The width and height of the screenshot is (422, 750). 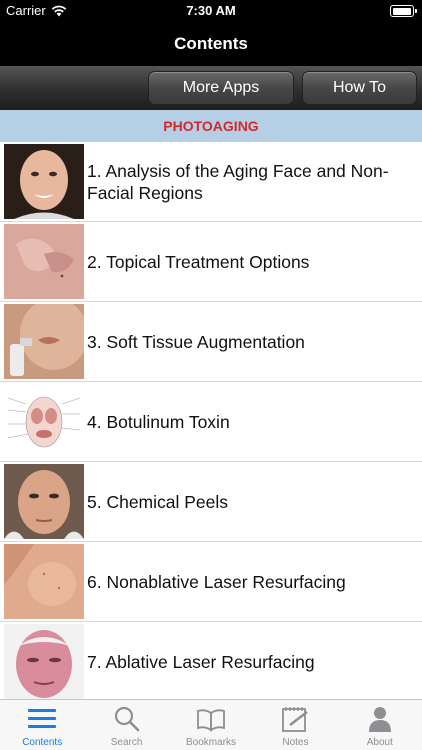 I want to click on section-header: PHOTOAGING, so click(x=211, y=126).